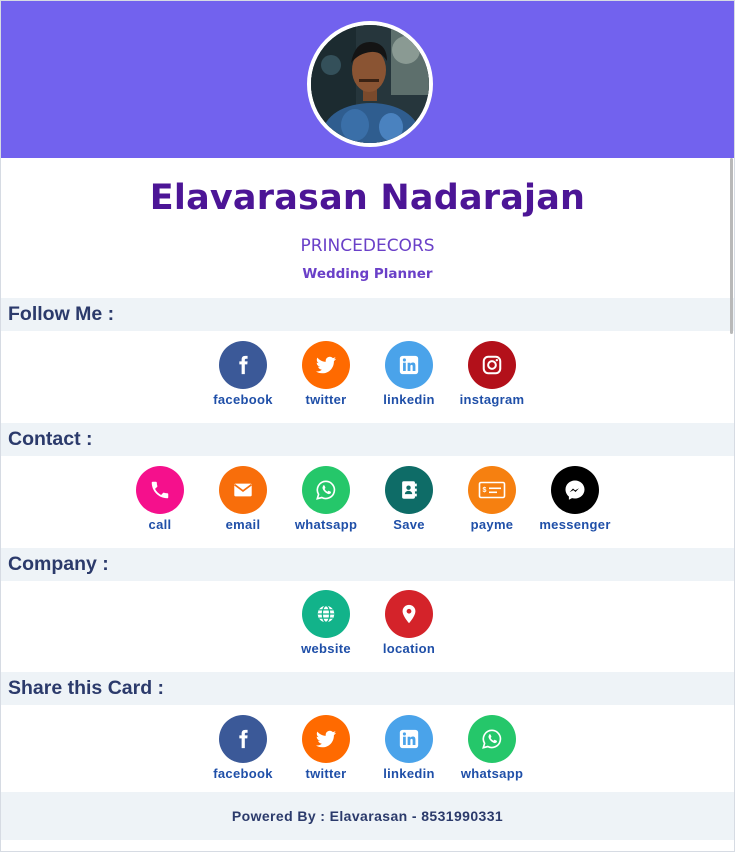 The height and width of the screenshot is (852, 735). I want to click on share-twitter-button: twitter, so click(326, 755).